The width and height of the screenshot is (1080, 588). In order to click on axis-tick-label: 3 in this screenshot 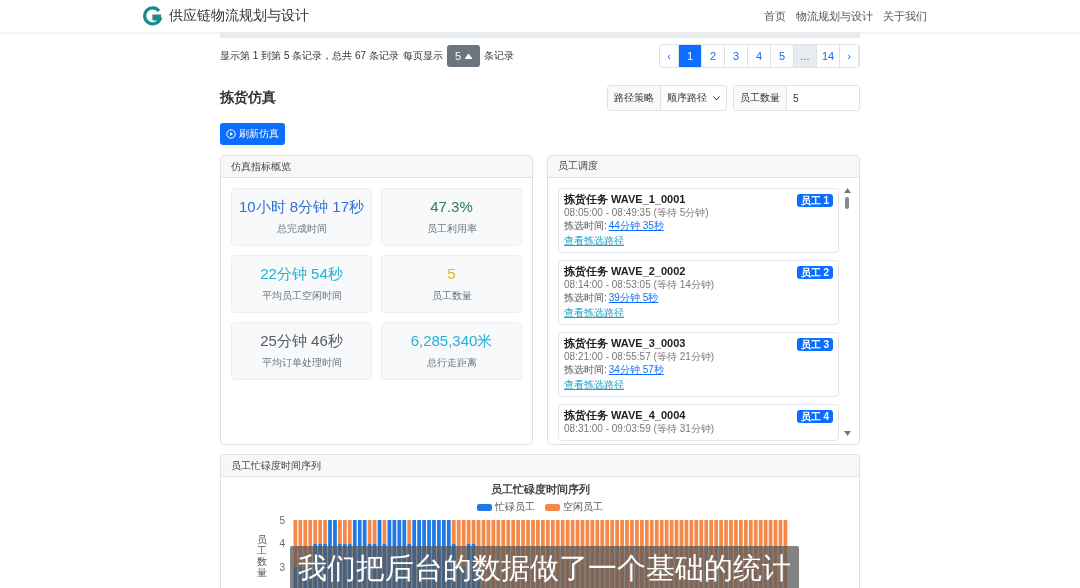, I will do `click(282, 567)`.